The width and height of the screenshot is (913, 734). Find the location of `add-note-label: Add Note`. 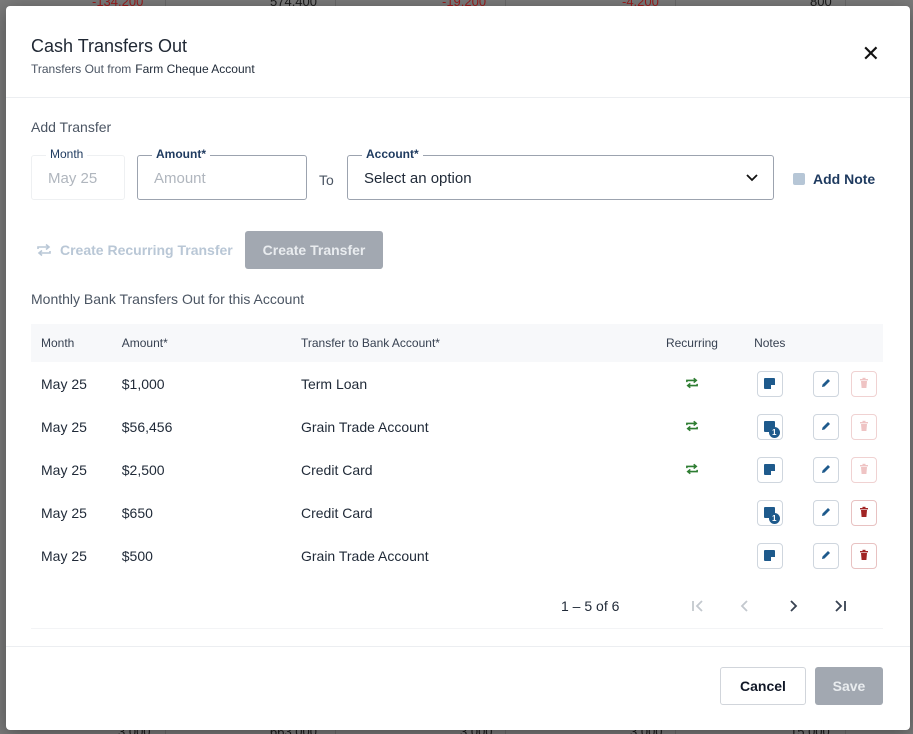

add-note-label: Add Note is located at coordinates (844, 179).